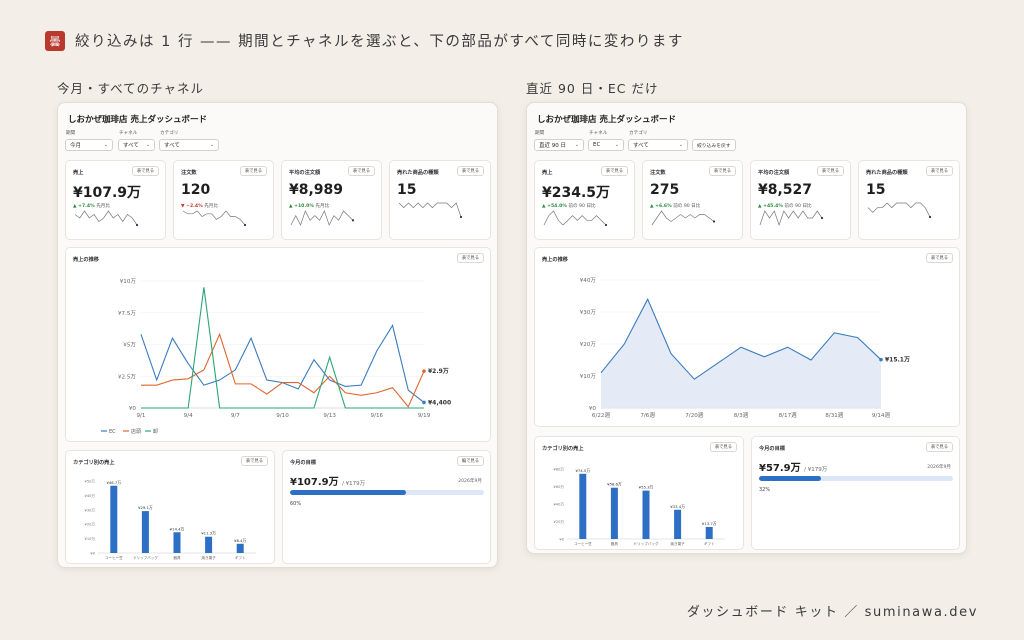  What do you see at coordinates (709, 523) in the screenshot?
I see `bar-value-label: ¥13.7万` at bounding box center [709, 523].